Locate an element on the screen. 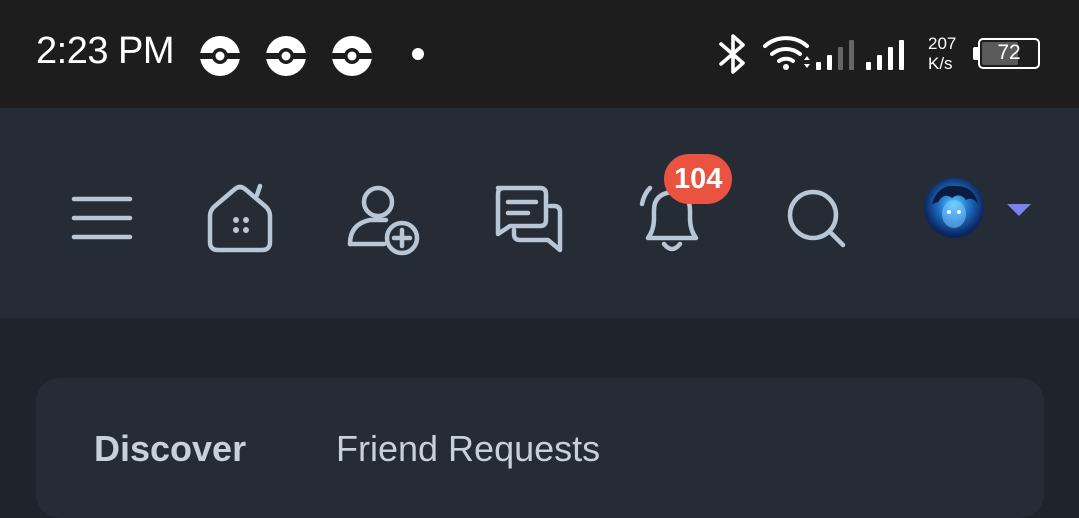 The width and height of the screenshot is (1079, 518). tab-discover: Discover is located at coordinates (170, 449).